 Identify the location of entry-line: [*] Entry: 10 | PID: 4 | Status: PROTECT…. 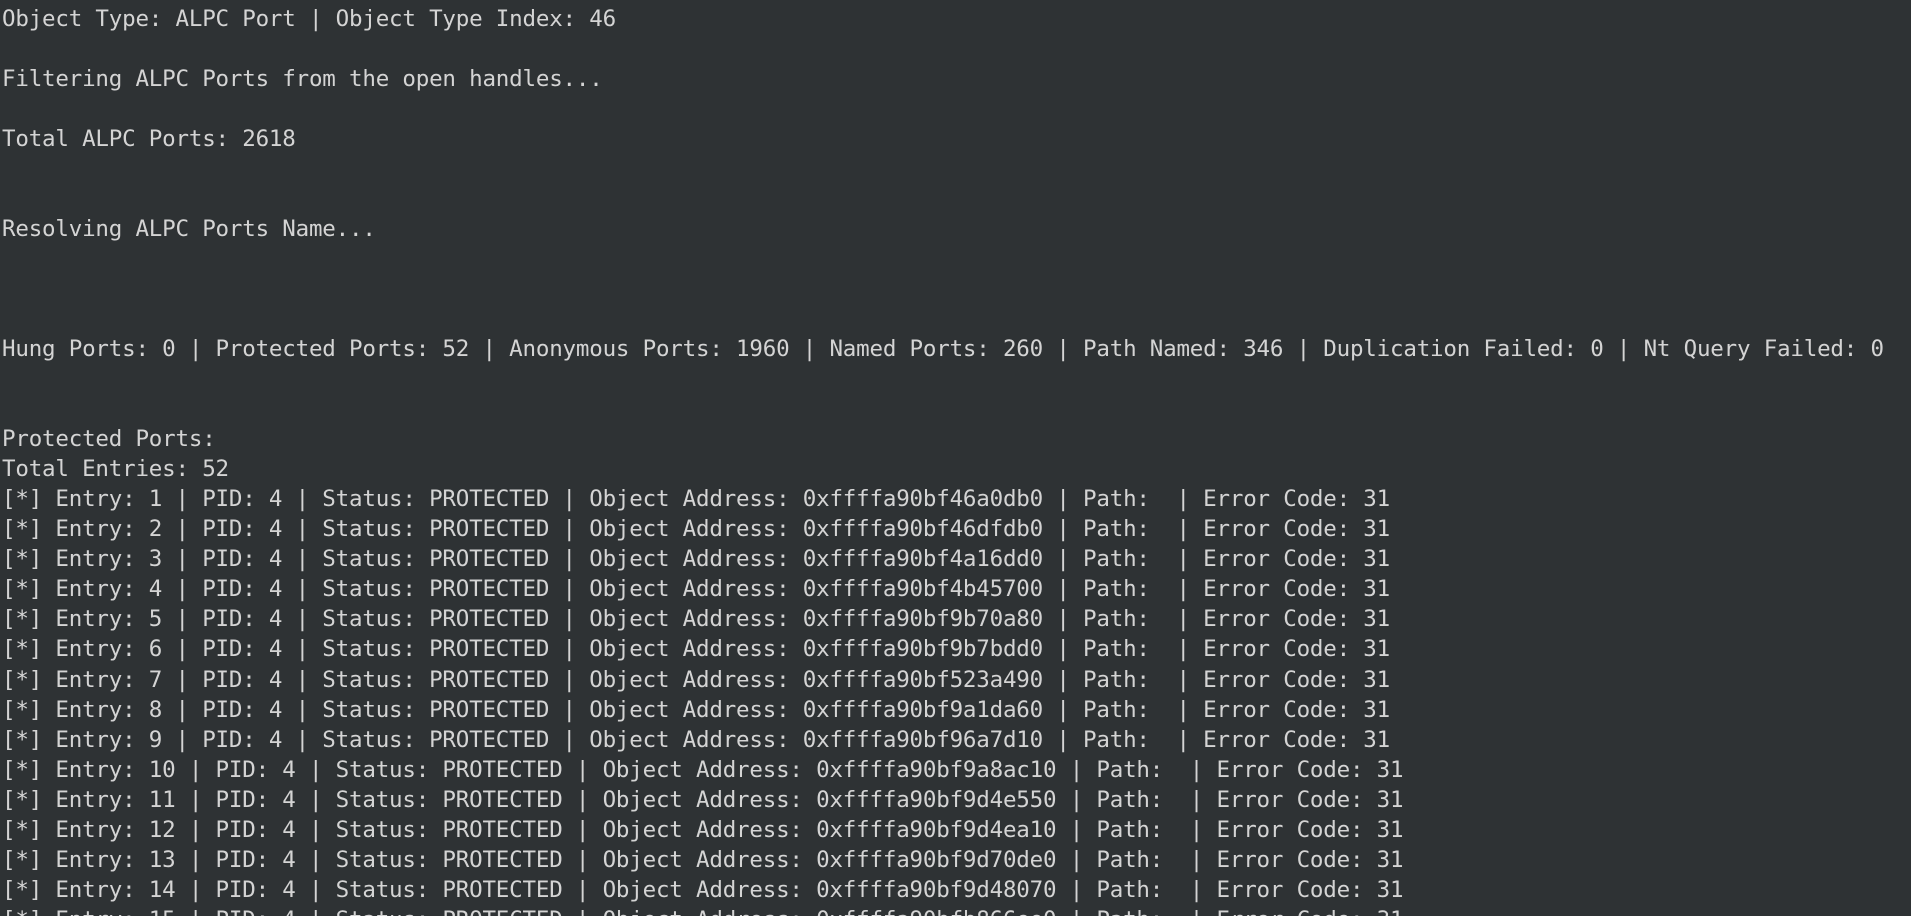
(703, 769).